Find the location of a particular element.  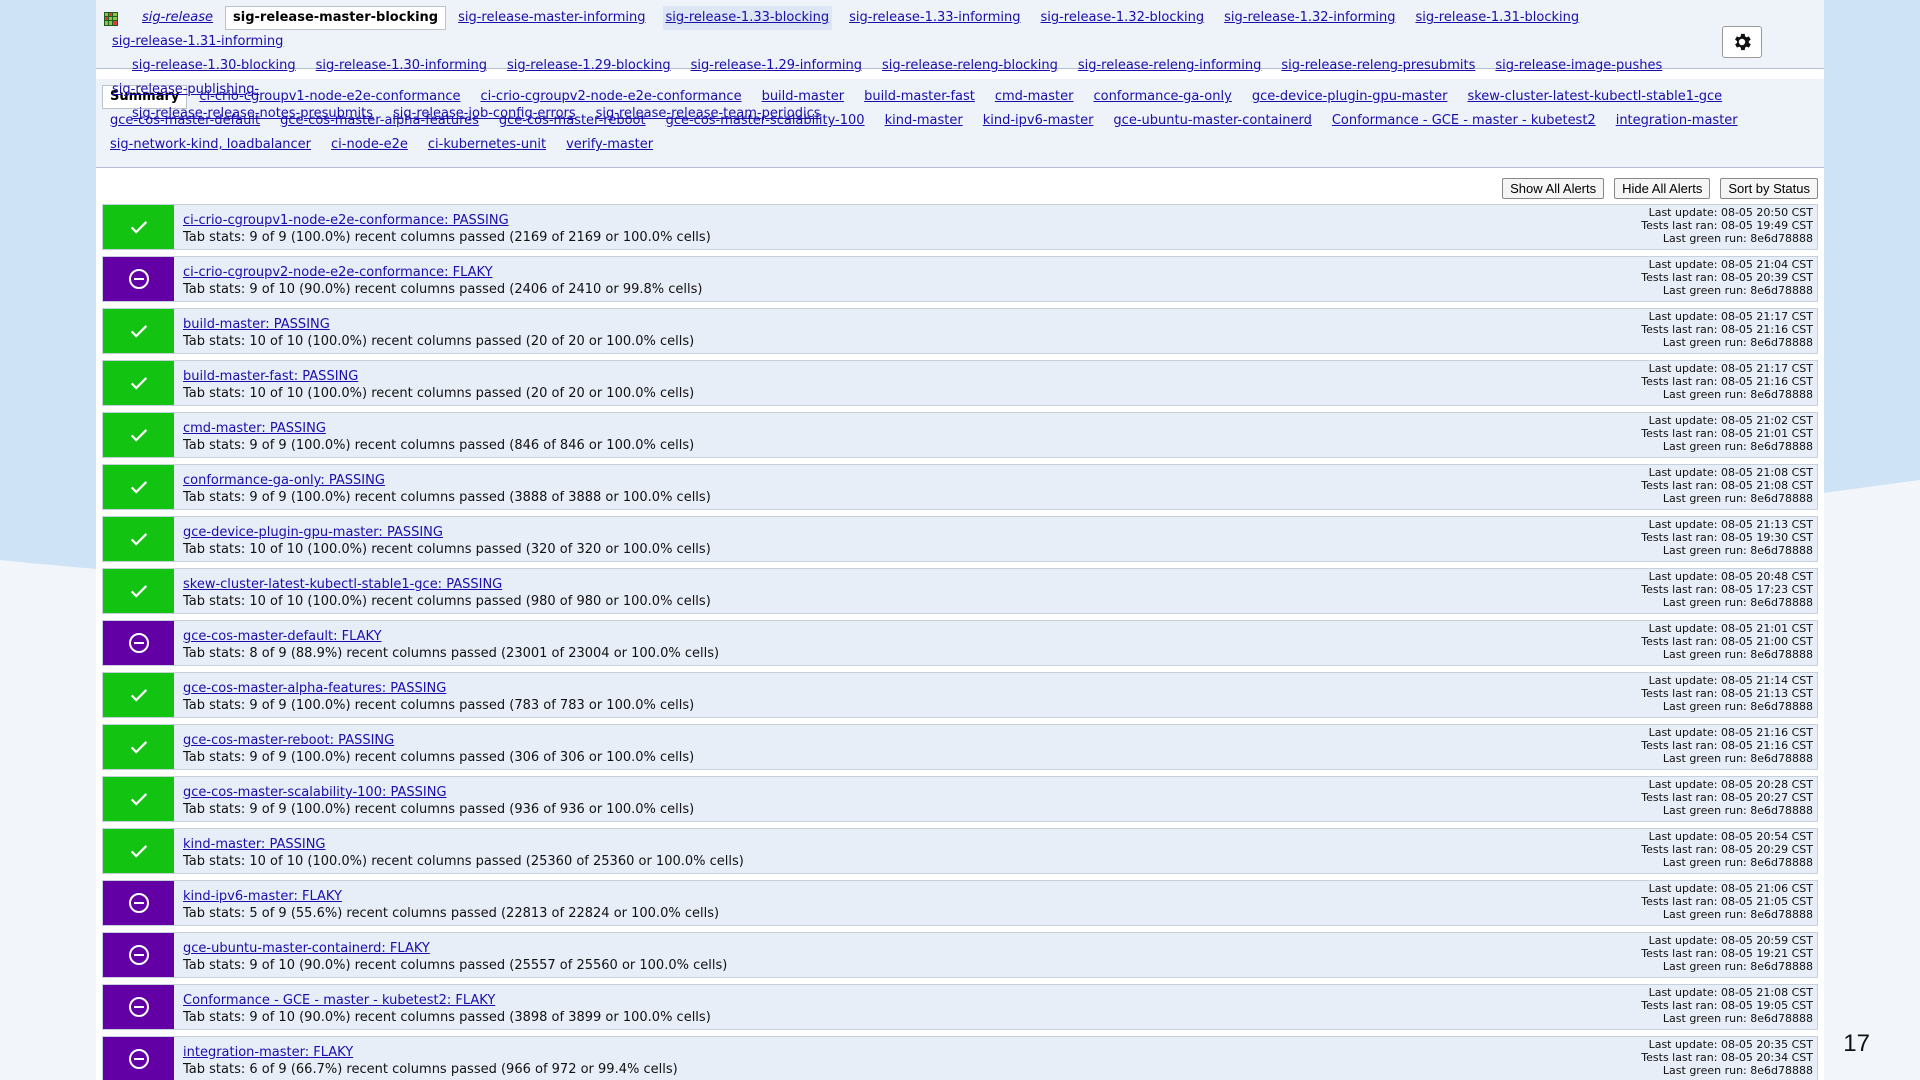

dashboard-tab-link: gce-cos-master-reboot: PASSING is located at coordinates (288, 741).